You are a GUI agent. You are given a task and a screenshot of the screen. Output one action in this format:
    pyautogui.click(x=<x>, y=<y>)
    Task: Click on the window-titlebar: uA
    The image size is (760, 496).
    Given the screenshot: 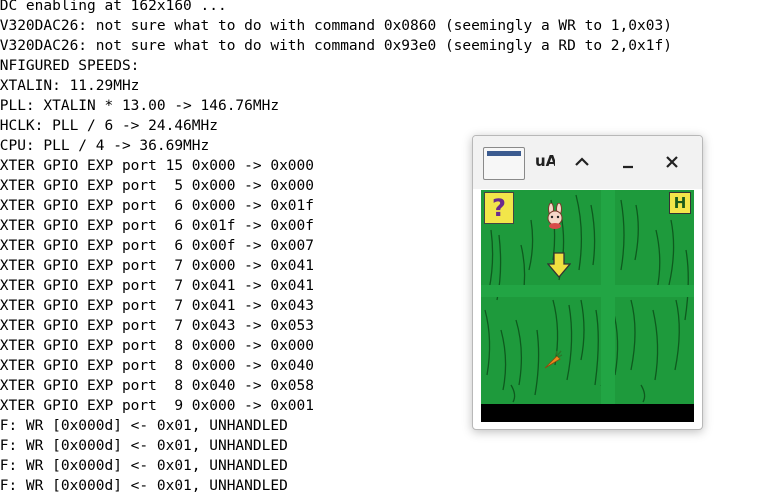 What is the action you would take?
    pyautogui.click(x=587, y=162)
    